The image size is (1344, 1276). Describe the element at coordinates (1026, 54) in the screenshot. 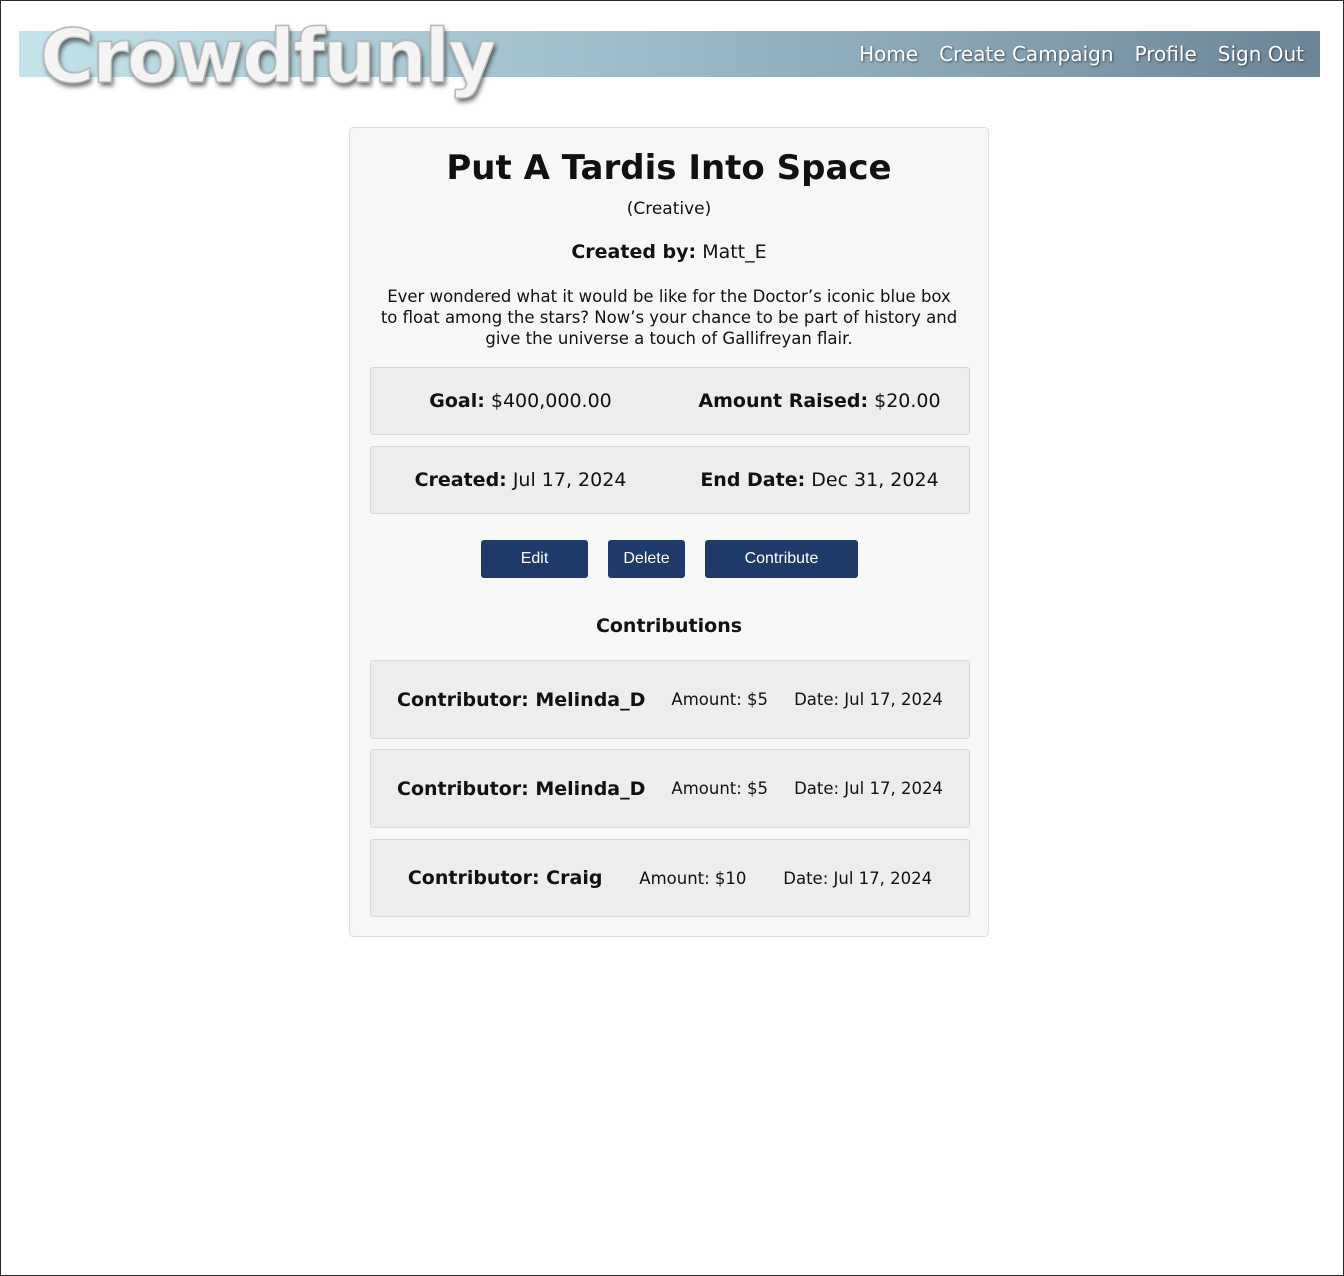

I see `nav-create-campaign-link: Create Campaign` at that location.